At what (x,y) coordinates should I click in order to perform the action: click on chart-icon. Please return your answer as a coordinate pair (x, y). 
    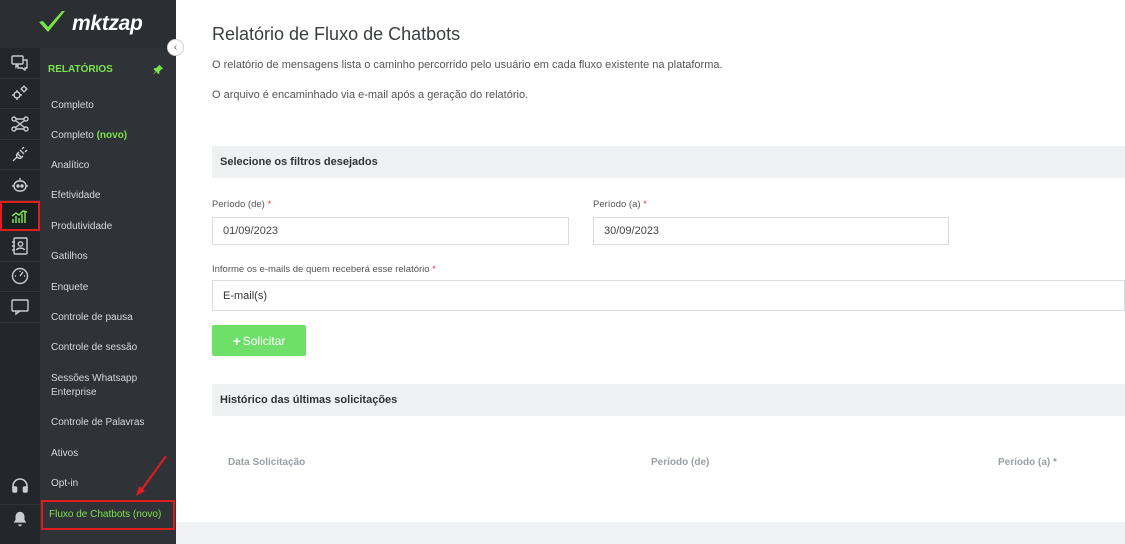
    Looking at the image, I should click on (20, 215).